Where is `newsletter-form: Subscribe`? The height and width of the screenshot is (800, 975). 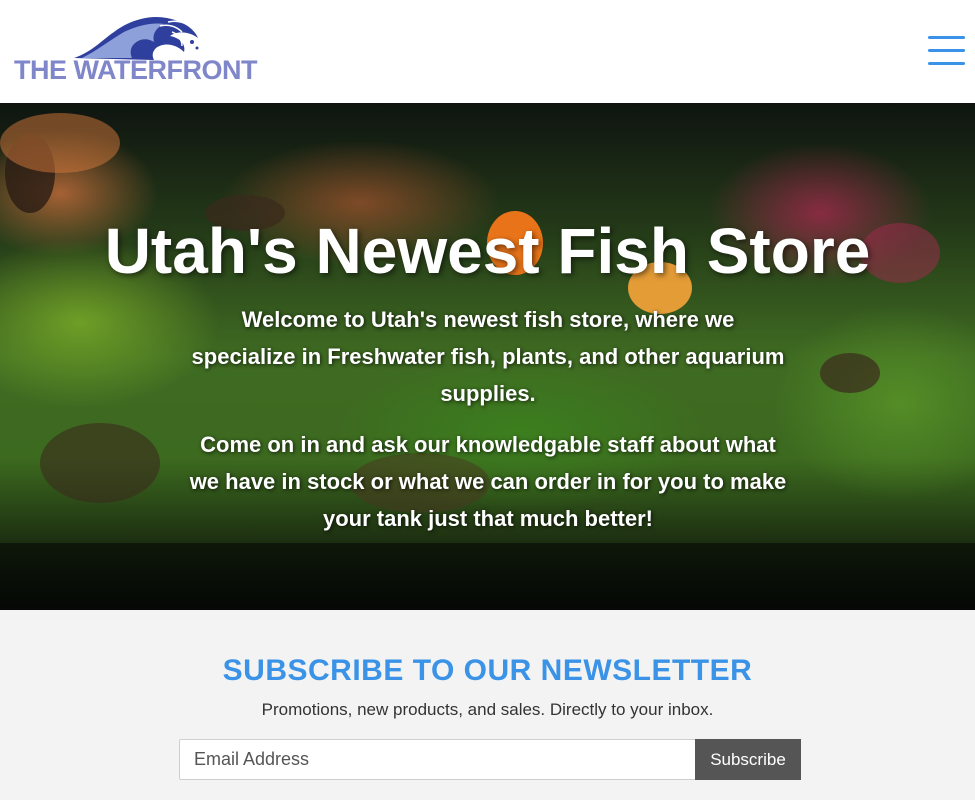 newsletter-form: Subscribe is located at coordinates (490, 759).